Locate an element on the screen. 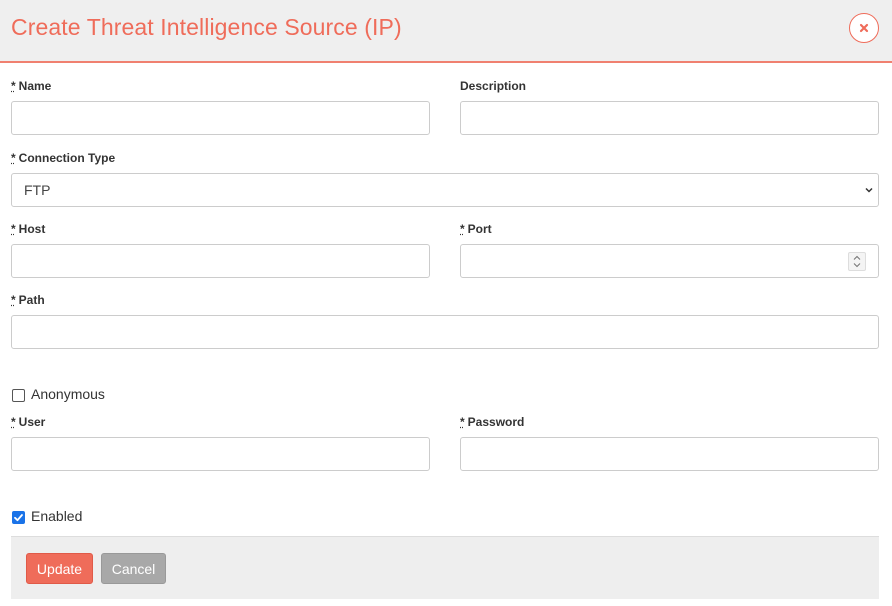 The width and height of the screenshot is (892, 606). password-input is located at coordinates (669, 454).